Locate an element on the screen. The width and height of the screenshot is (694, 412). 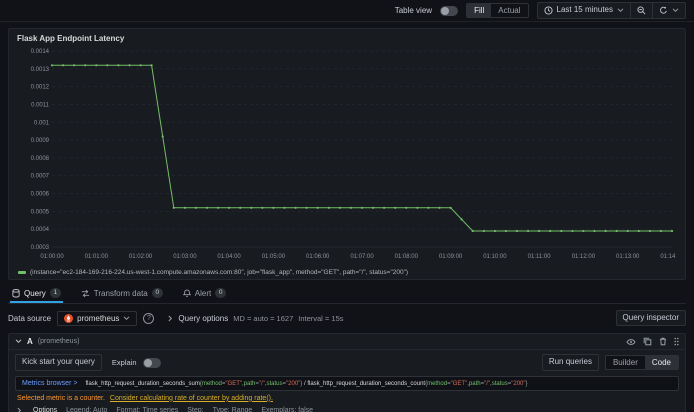
time-range-label: Last 15 minutes is located at coordinates (584, 10).